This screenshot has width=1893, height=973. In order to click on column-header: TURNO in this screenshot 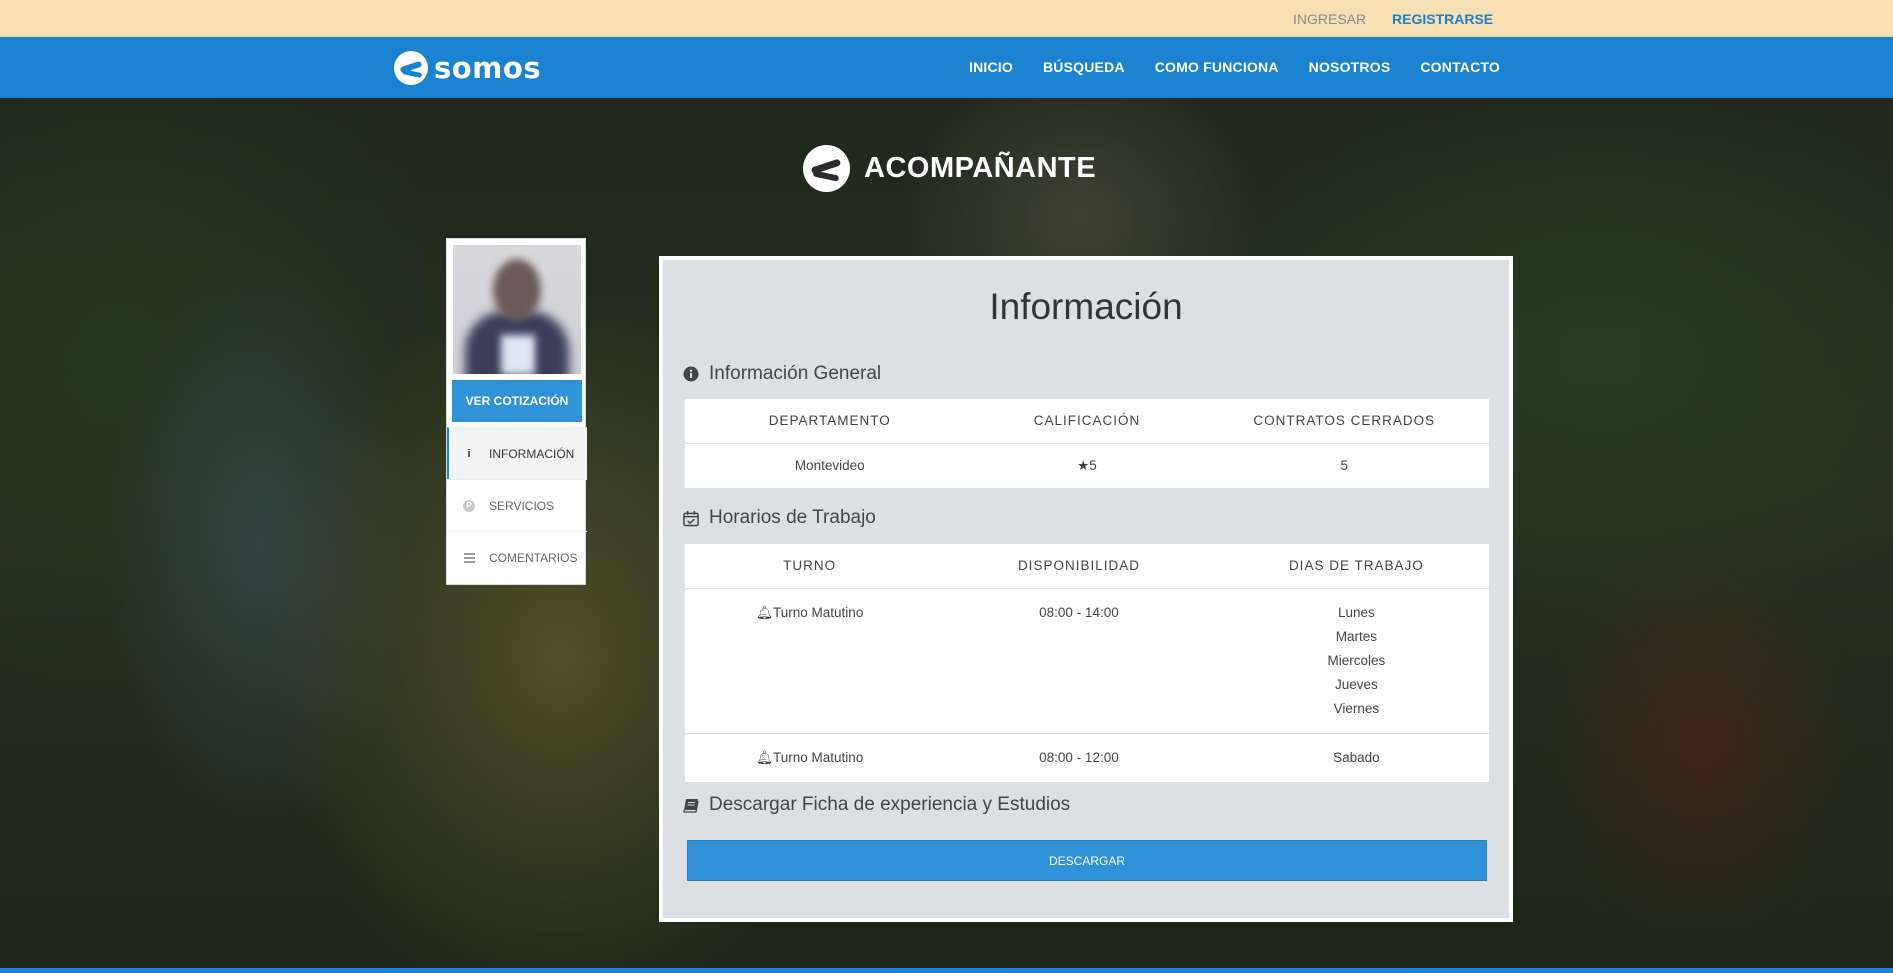, I will do `click(810, 566)`.